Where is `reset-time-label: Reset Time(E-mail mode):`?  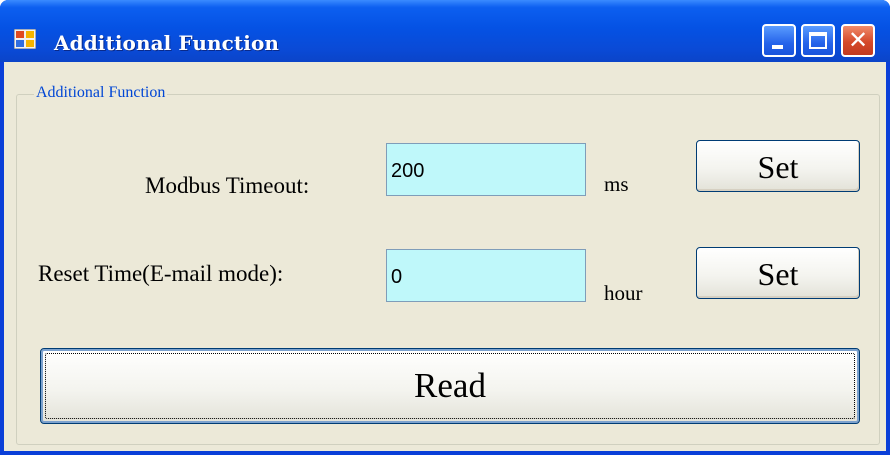 reset-time-label: Reset Time(E-mail mode): is located at coordinates (161, 273).